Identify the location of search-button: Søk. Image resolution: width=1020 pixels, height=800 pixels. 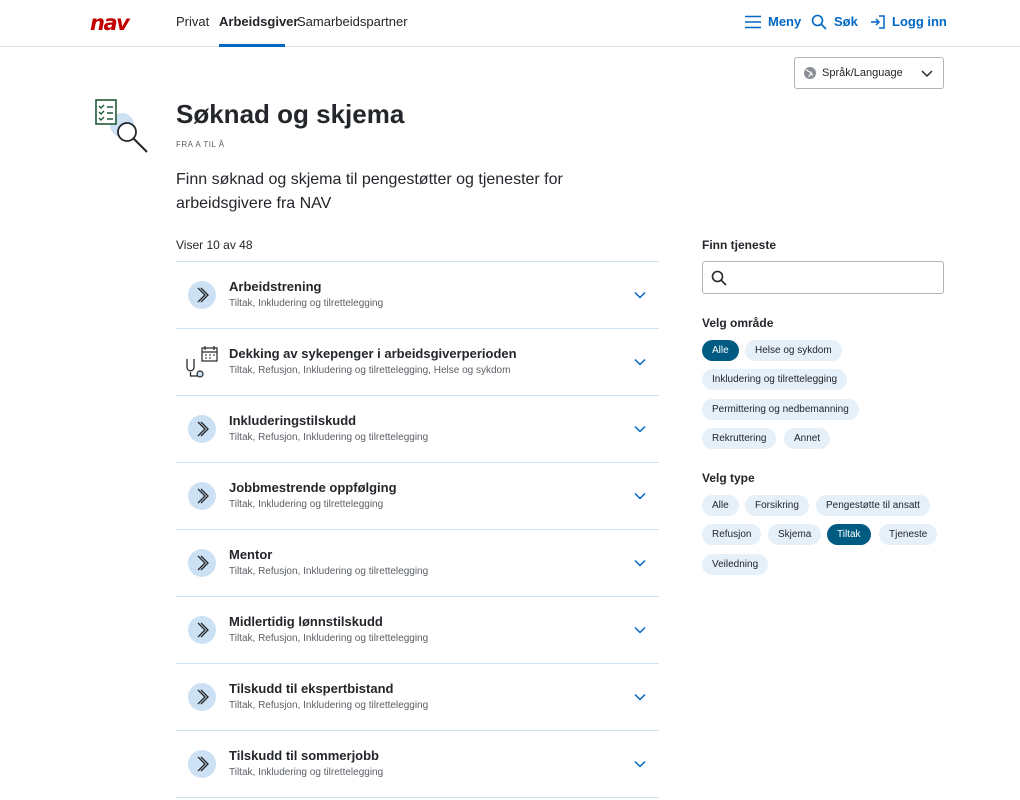
(834, 22).